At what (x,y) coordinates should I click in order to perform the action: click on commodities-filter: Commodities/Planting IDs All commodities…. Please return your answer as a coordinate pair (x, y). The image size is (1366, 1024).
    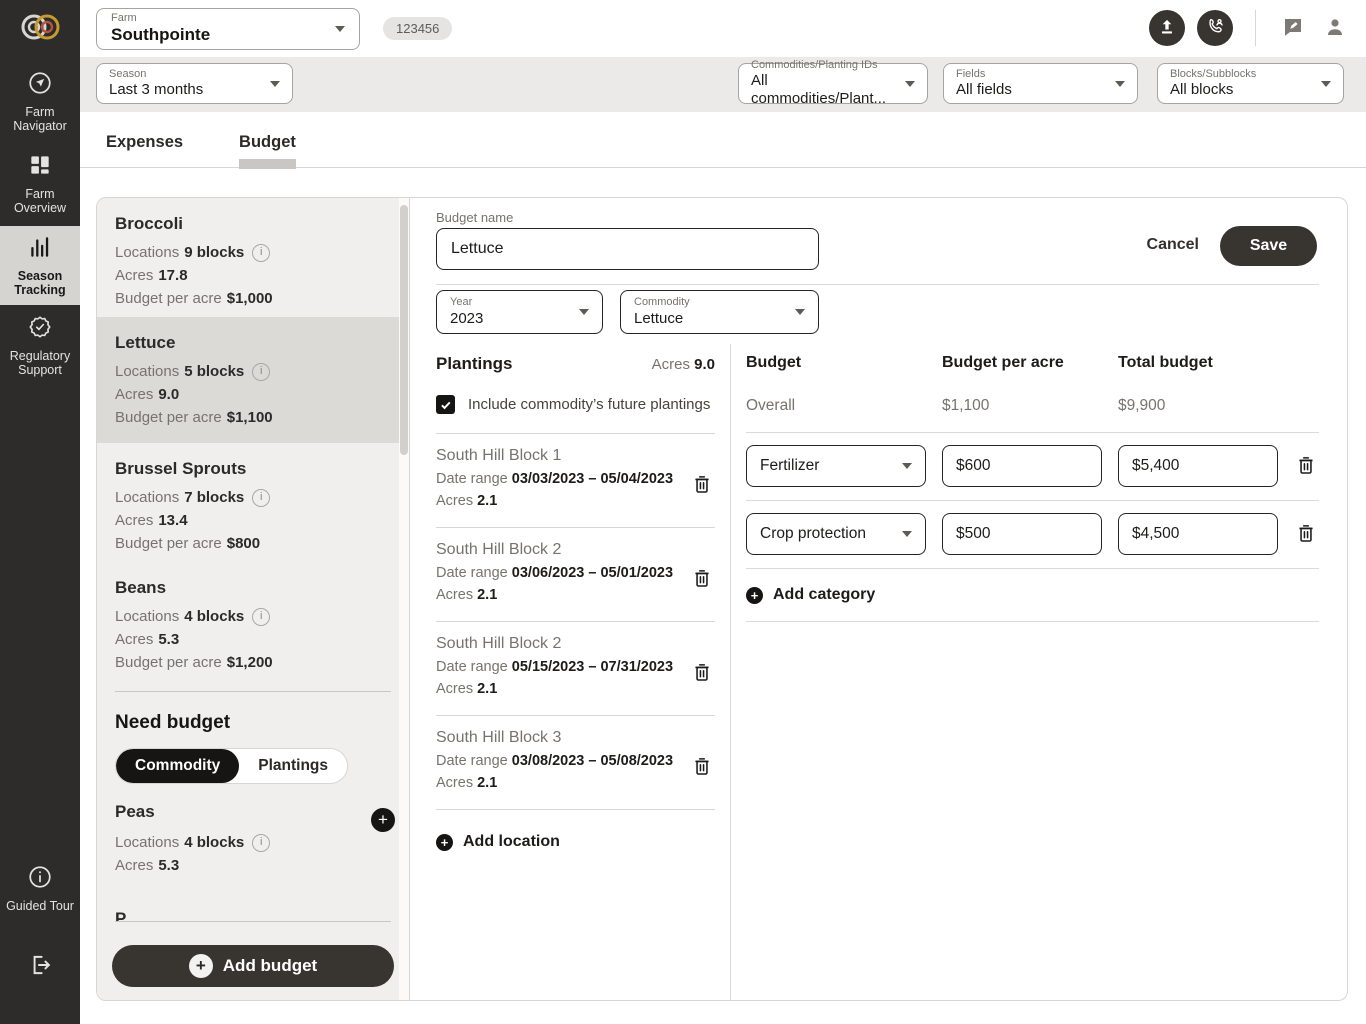
    Looking at the image, I should click on (833, 83).